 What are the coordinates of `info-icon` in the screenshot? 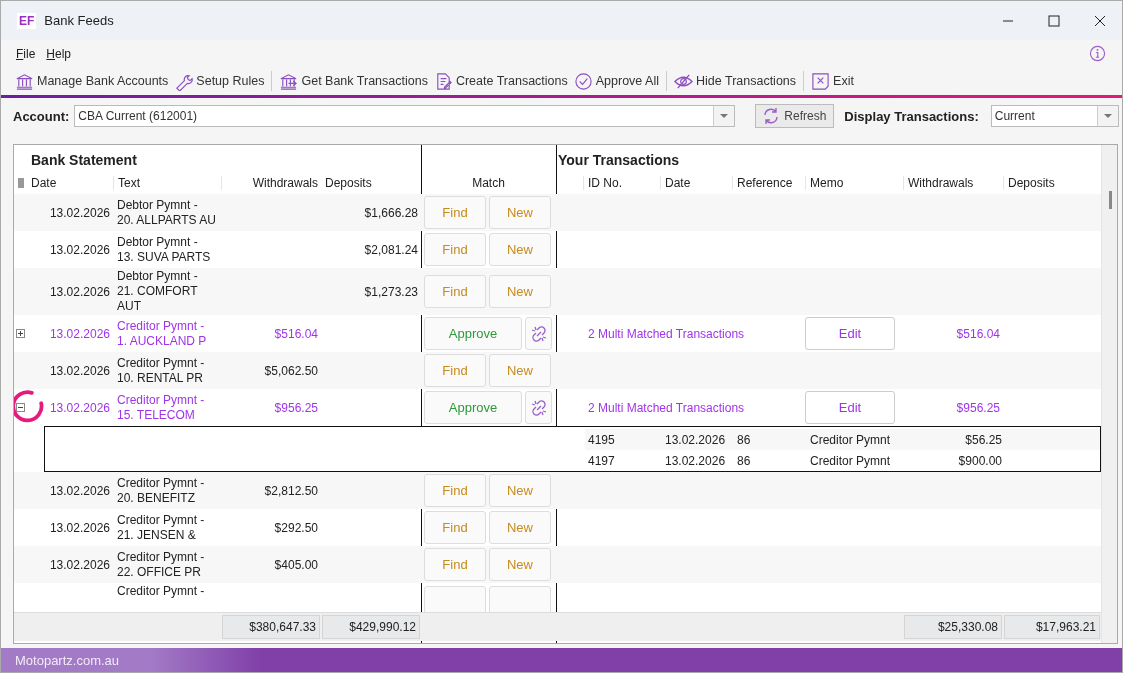 It's located at (1097, 53).